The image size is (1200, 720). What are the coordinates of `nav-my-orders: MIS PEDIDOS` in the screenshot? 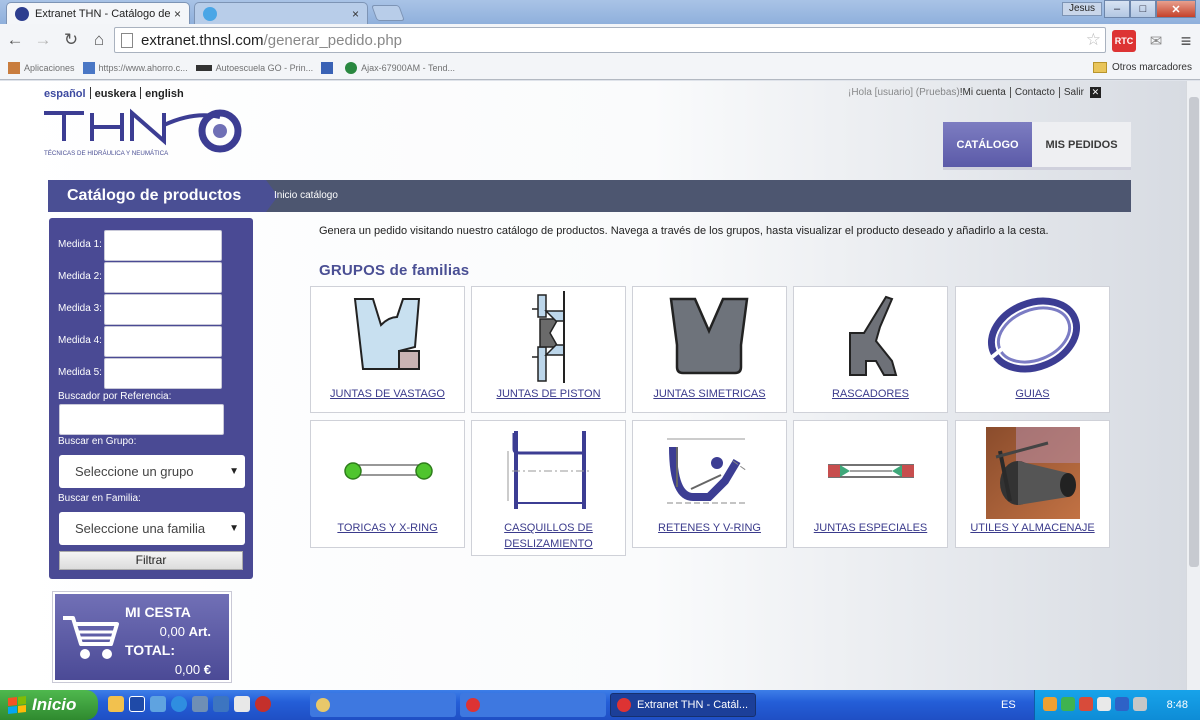 It's located at (1081, 144).